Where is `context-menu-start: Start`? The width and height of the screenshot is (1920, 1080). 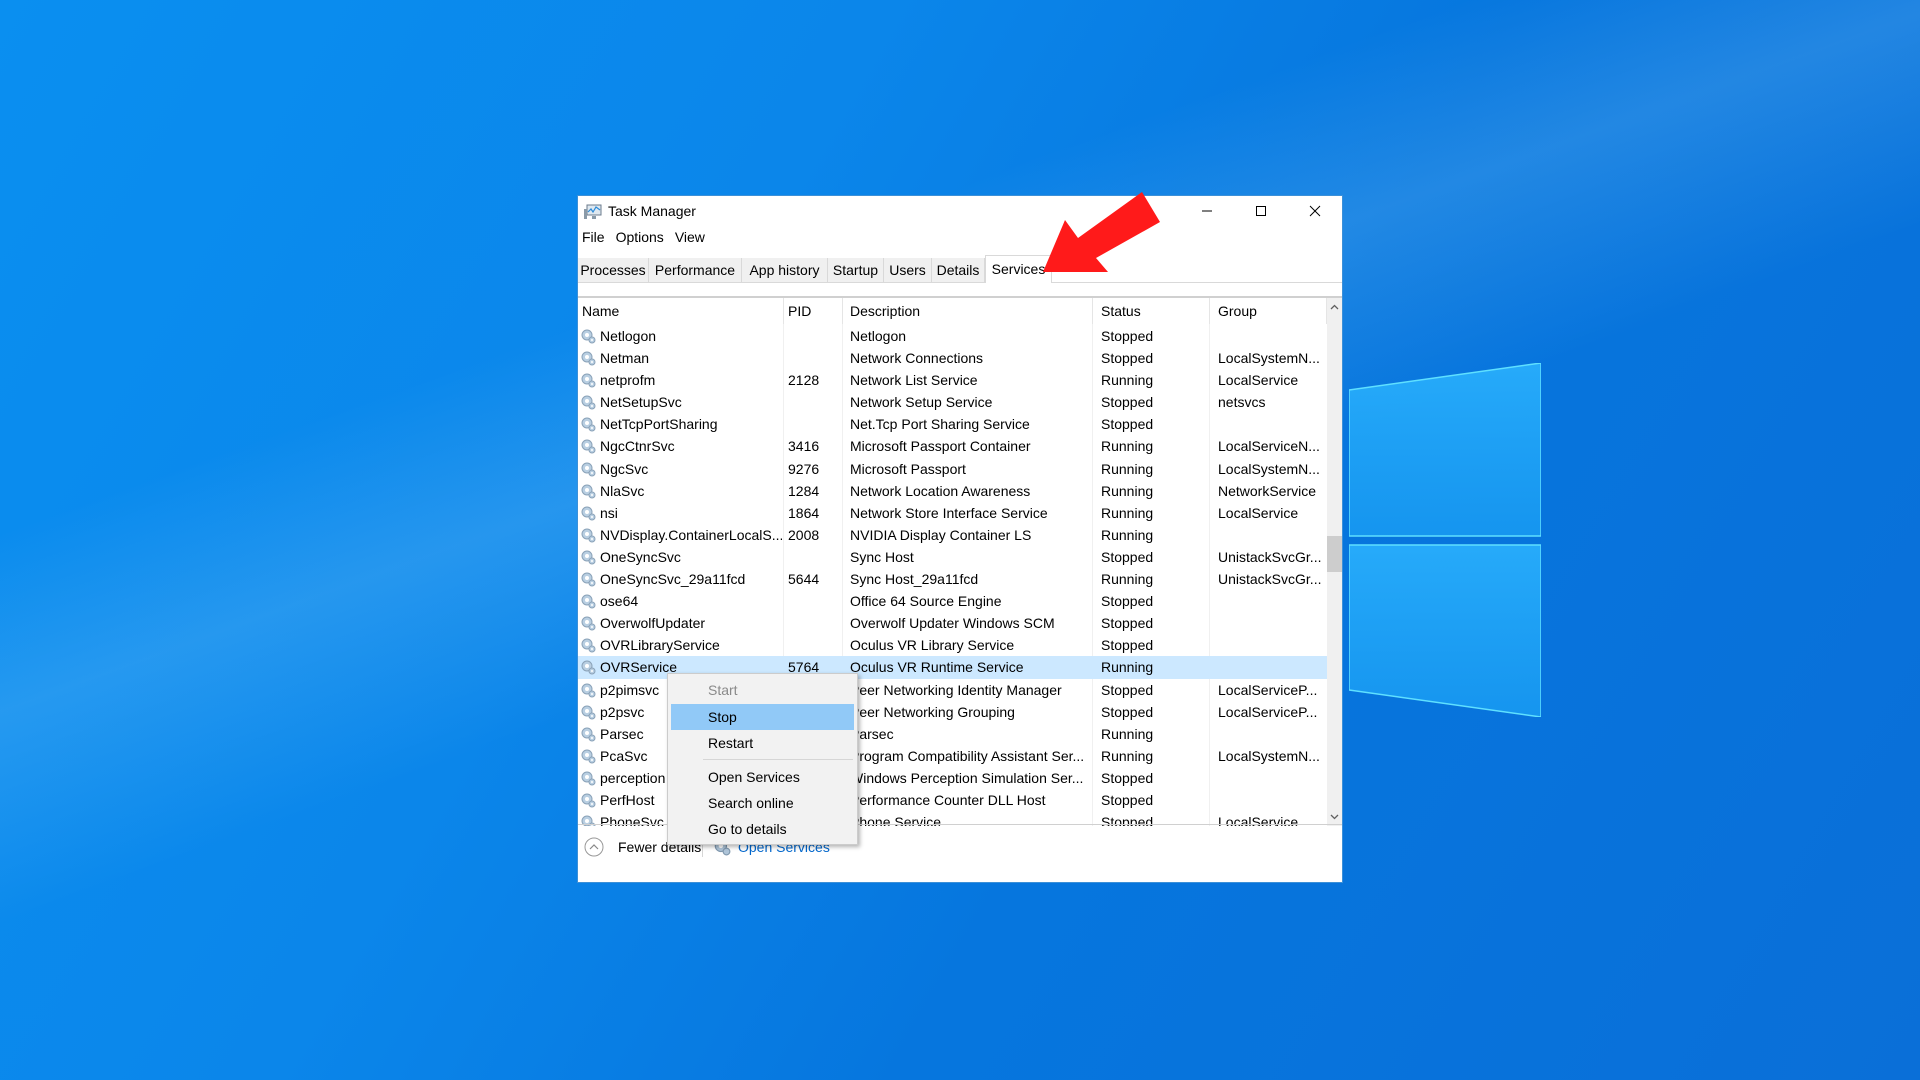
context-menu-start: Start is located at coordinates (762, 690).